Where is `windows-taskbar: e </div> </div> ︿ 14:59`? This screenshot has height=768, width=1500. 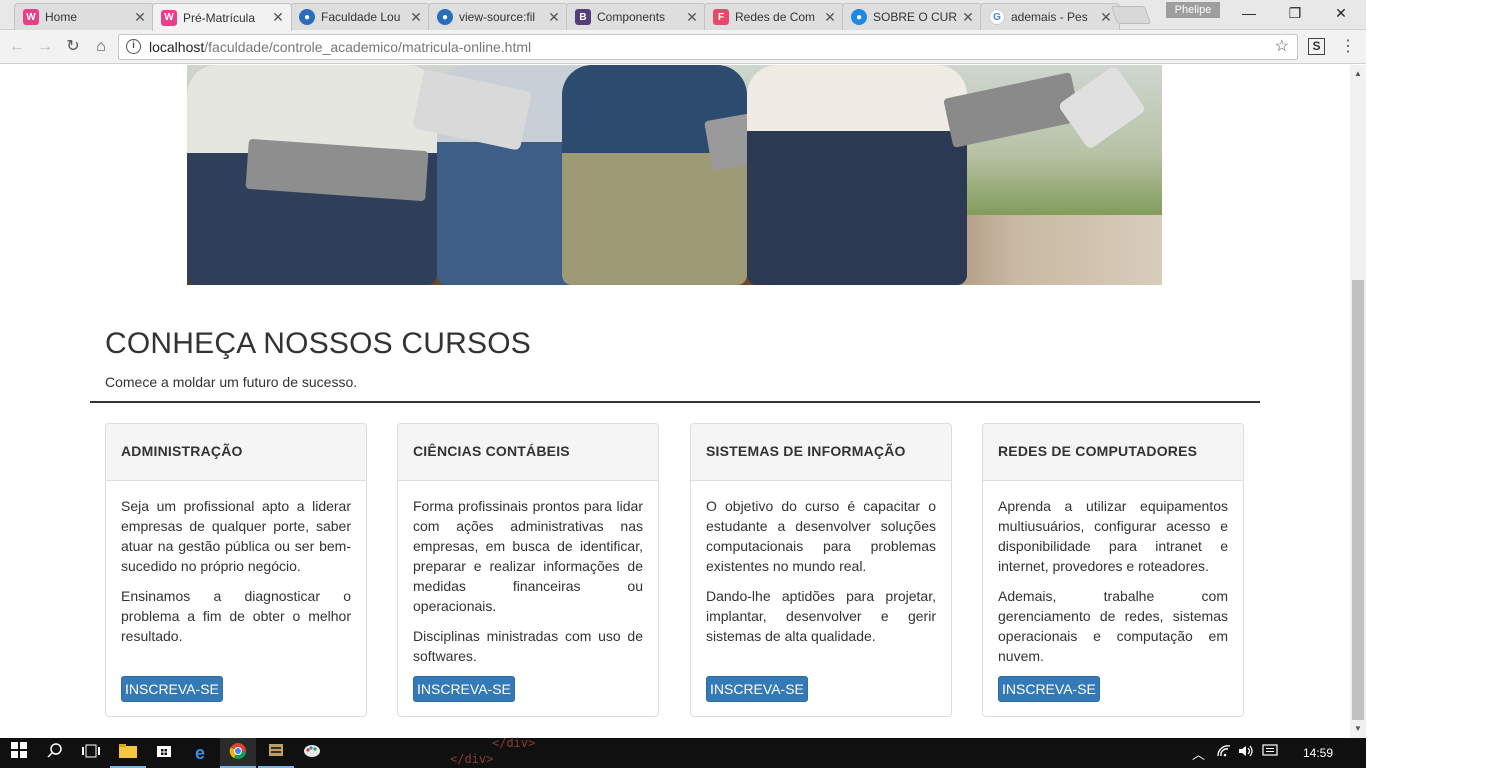 windows-taskbar: e </div> </div> ︿ 14:59 is located at coordinates (683, 752).